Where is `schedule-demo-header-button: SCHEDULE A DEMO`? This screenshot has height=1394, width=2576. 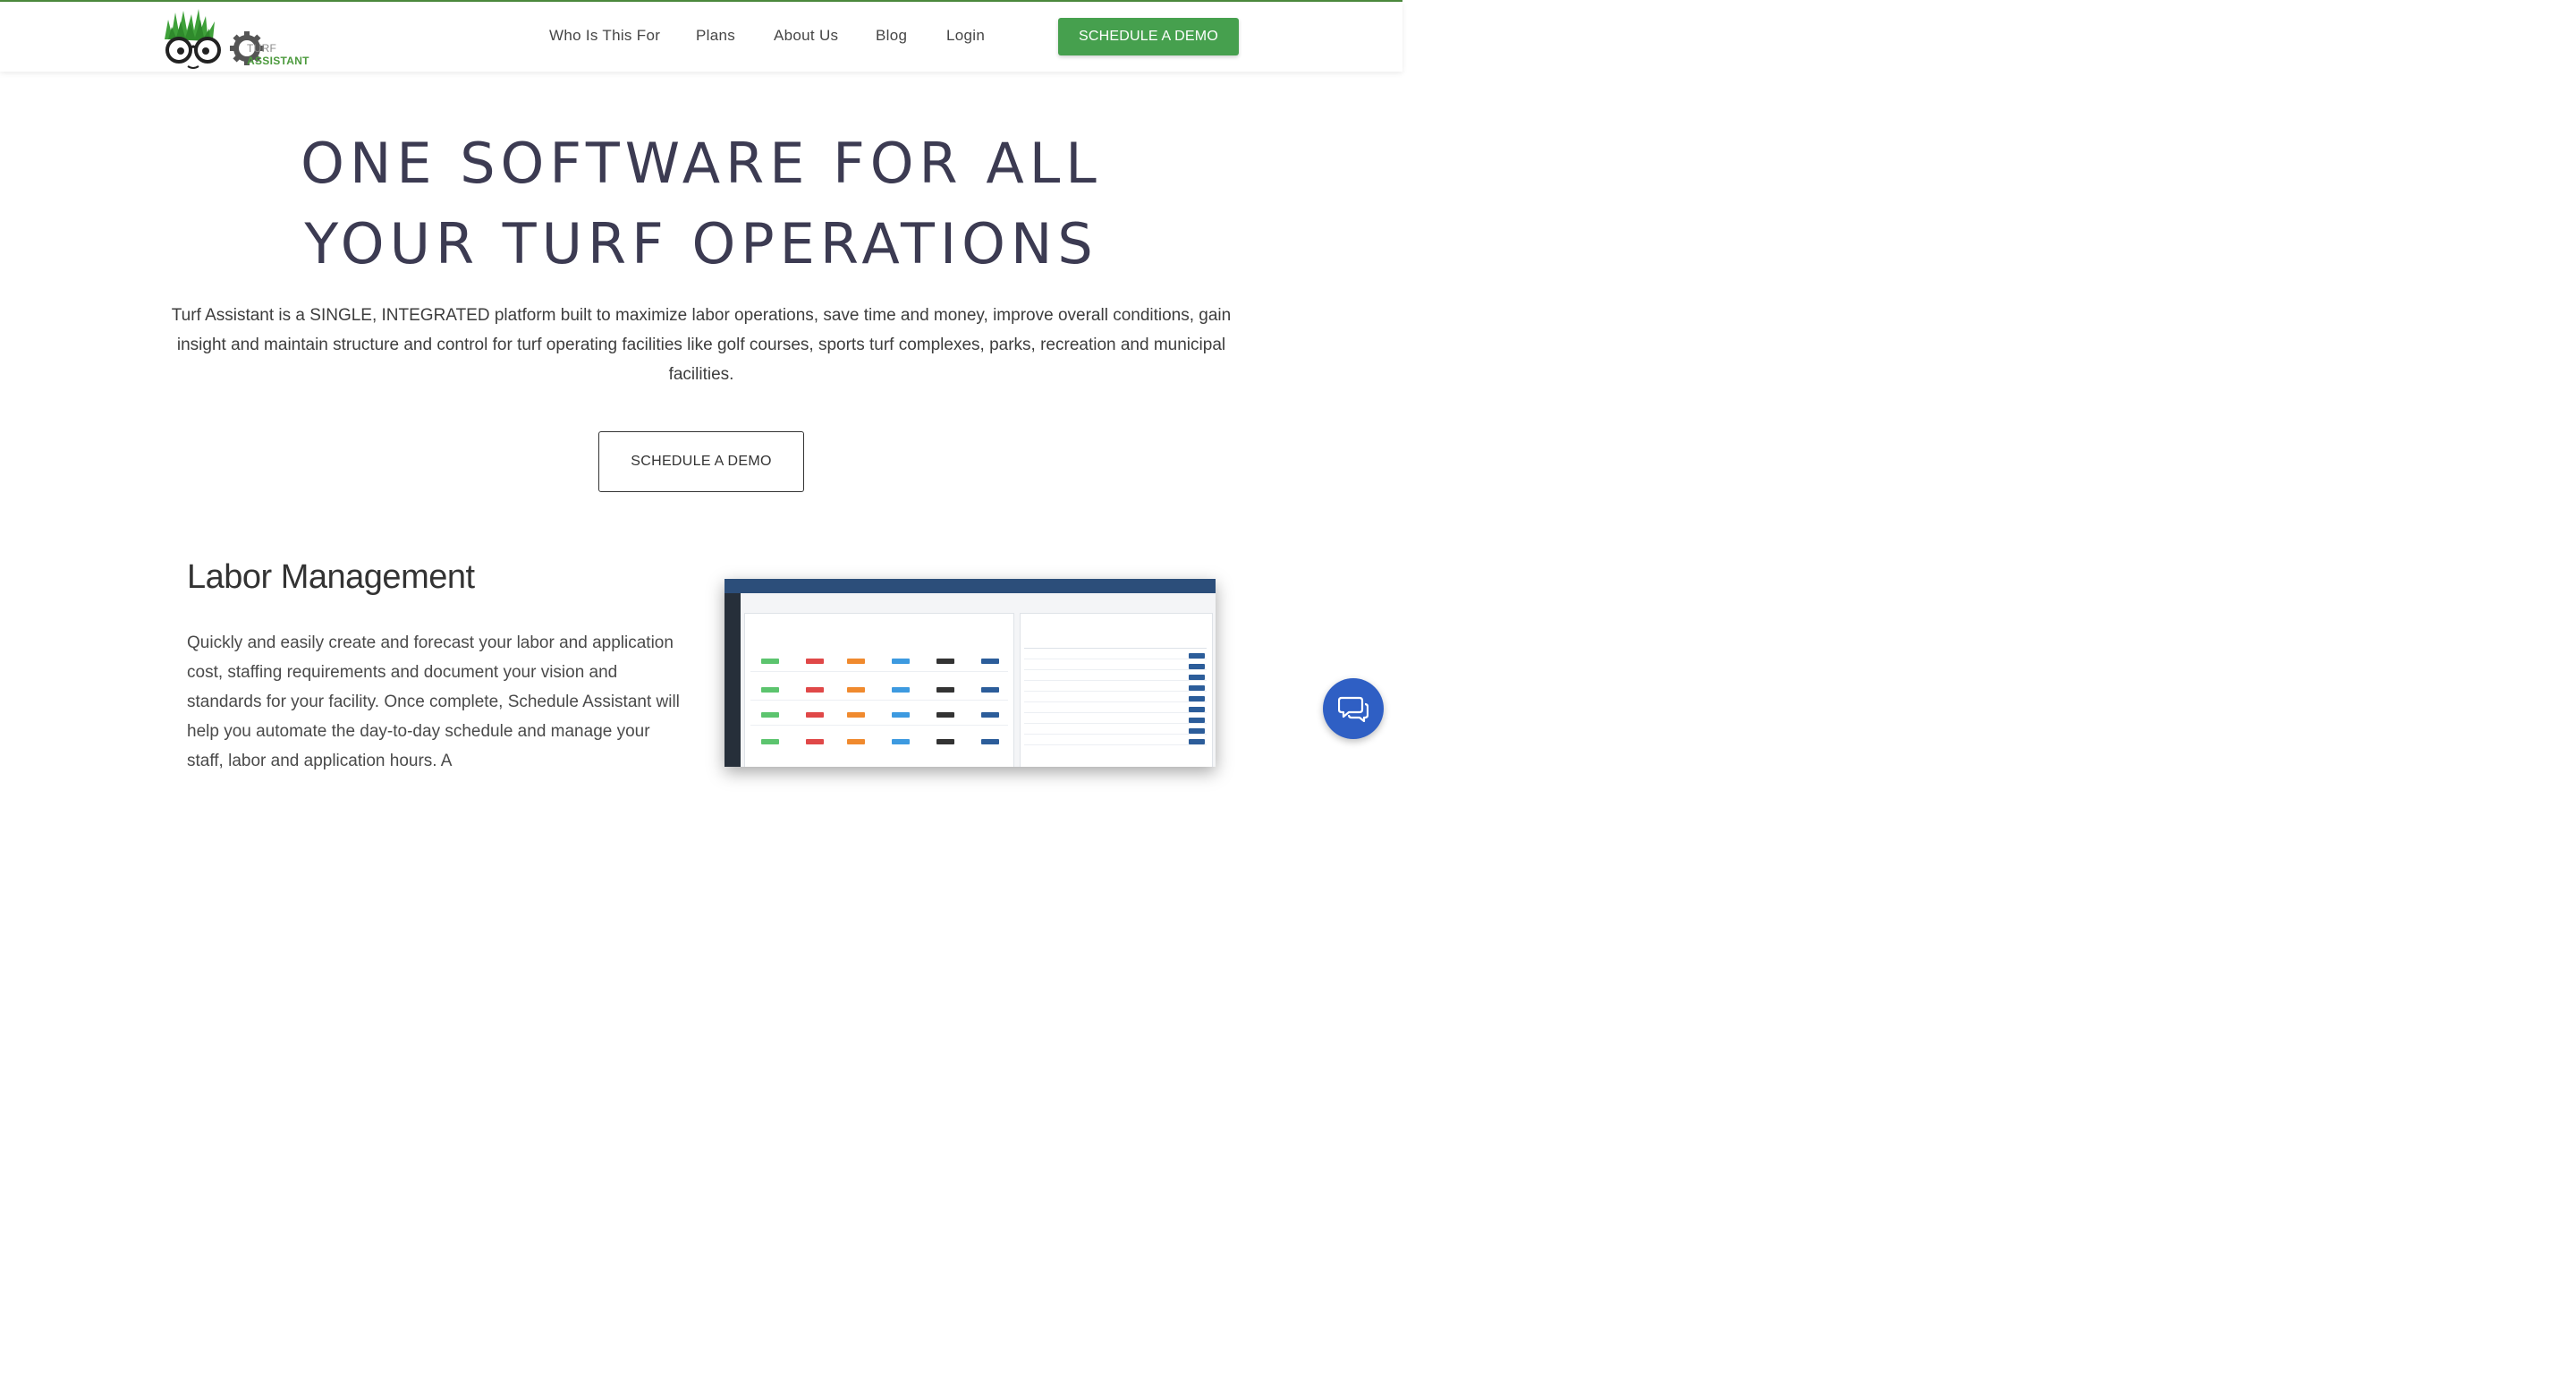
schedule-demo-header-button: SCHEDULE A DEMO is located at coordinates (1148, 36).